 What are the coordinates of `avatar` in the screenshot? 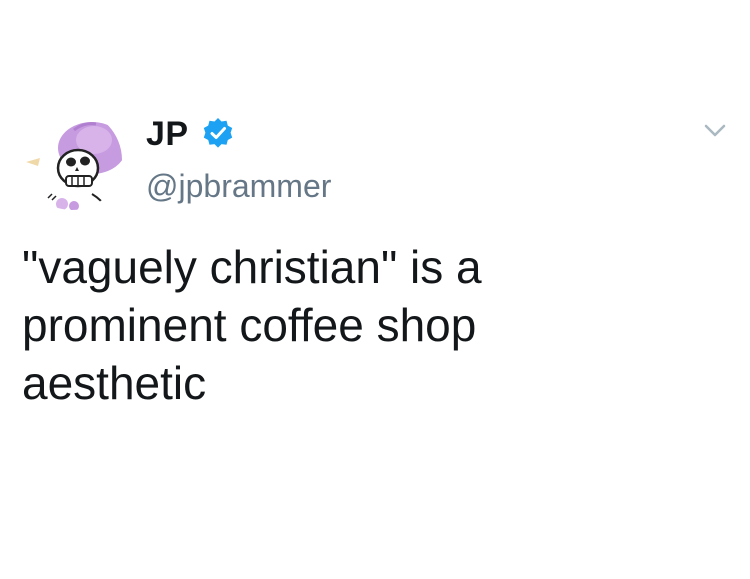 It's located at (72, 160).